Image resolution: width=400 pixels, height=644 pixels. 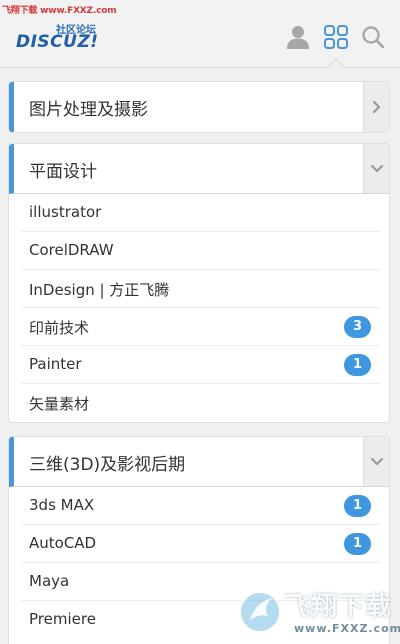 I want to click on forum-group-photo: 图片处理及摄影, so click(x=199, y=107).